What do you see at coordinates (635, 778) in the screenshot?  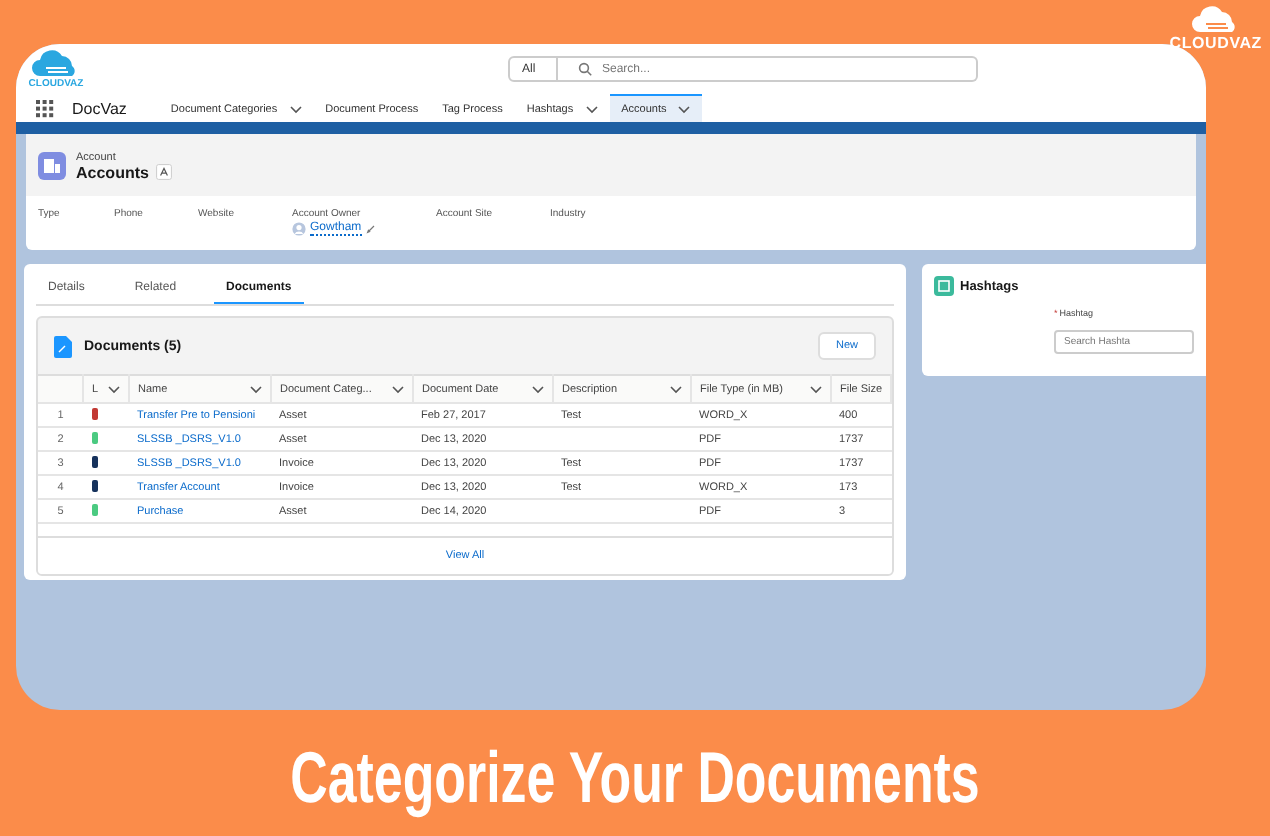 I see `headline: Categorize Your Documents` at bounding box center [635, 778].